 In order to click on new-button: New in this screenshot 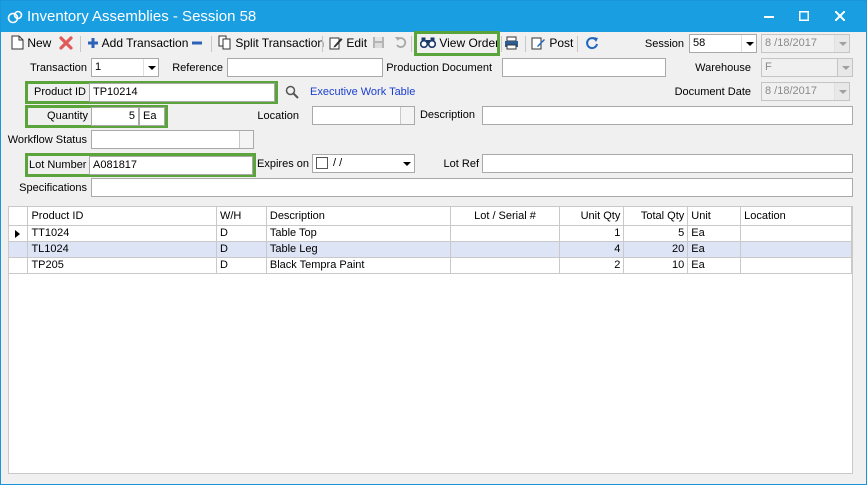, I will do `click(31, 43)`.